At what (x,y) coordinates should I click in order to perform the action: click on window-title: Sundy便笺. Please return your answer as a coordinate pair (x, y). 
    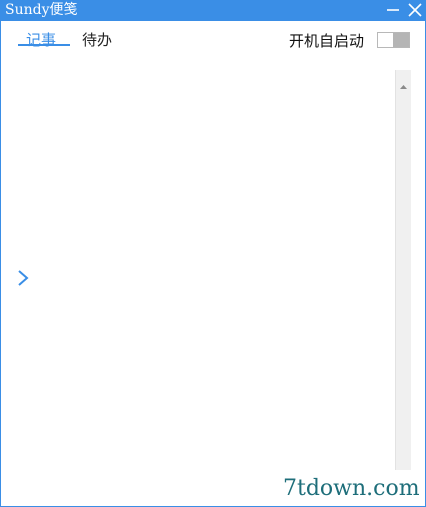
    Looking at the image, I should click on (41, 10).